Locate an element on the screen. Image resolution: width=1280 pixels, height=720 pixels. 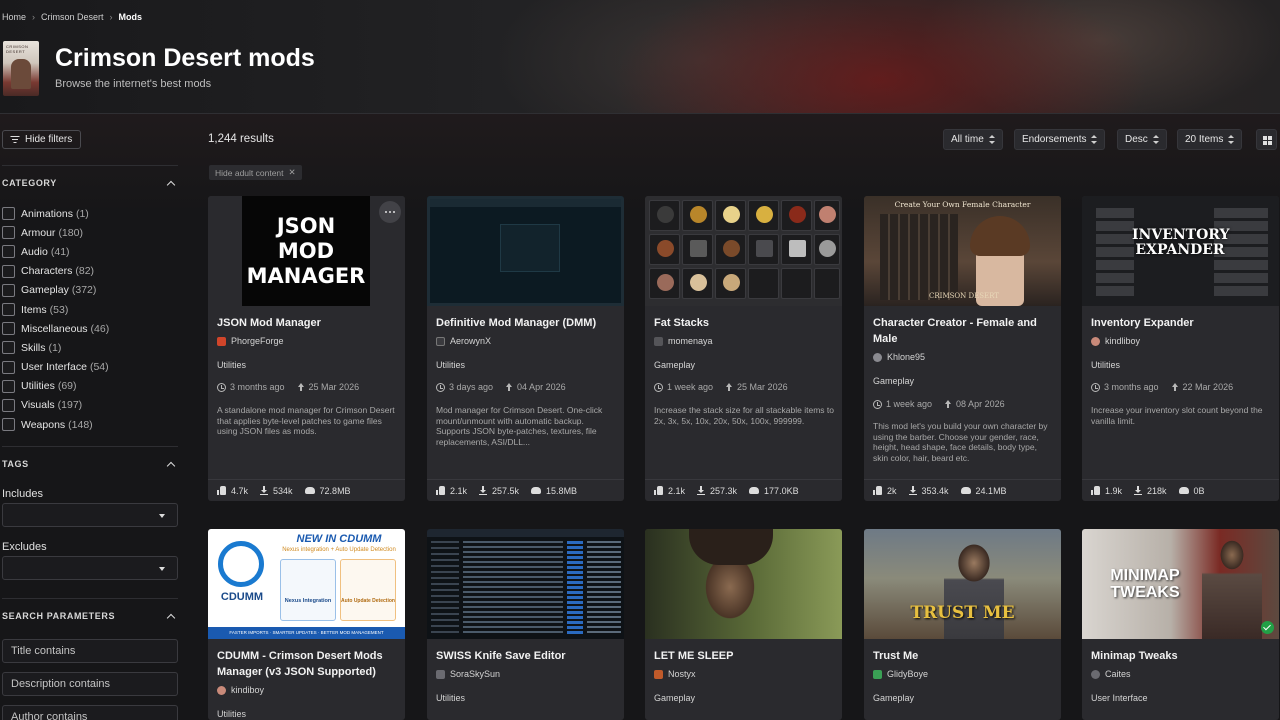
mod-title: Definitive Mod Manager (DMM) is located at coordinates (526, 323).